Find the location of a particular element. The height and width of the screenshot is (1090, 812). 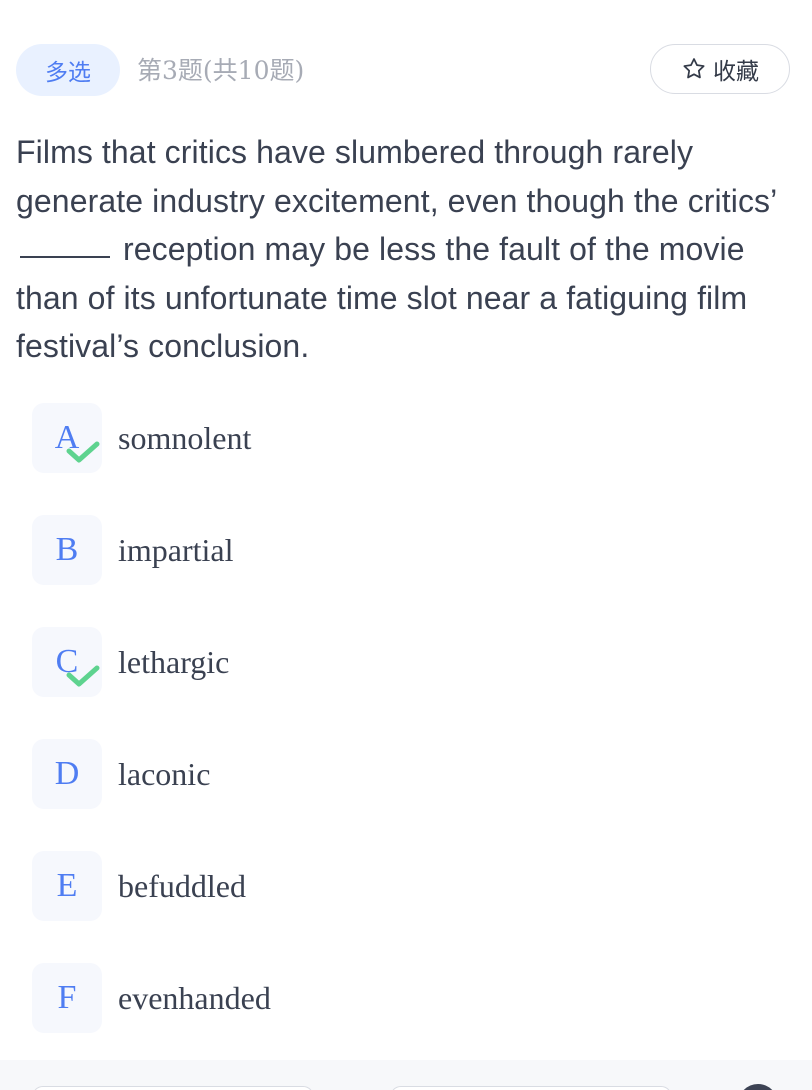

option-letter-box: B is located at coordinates (67, 550).